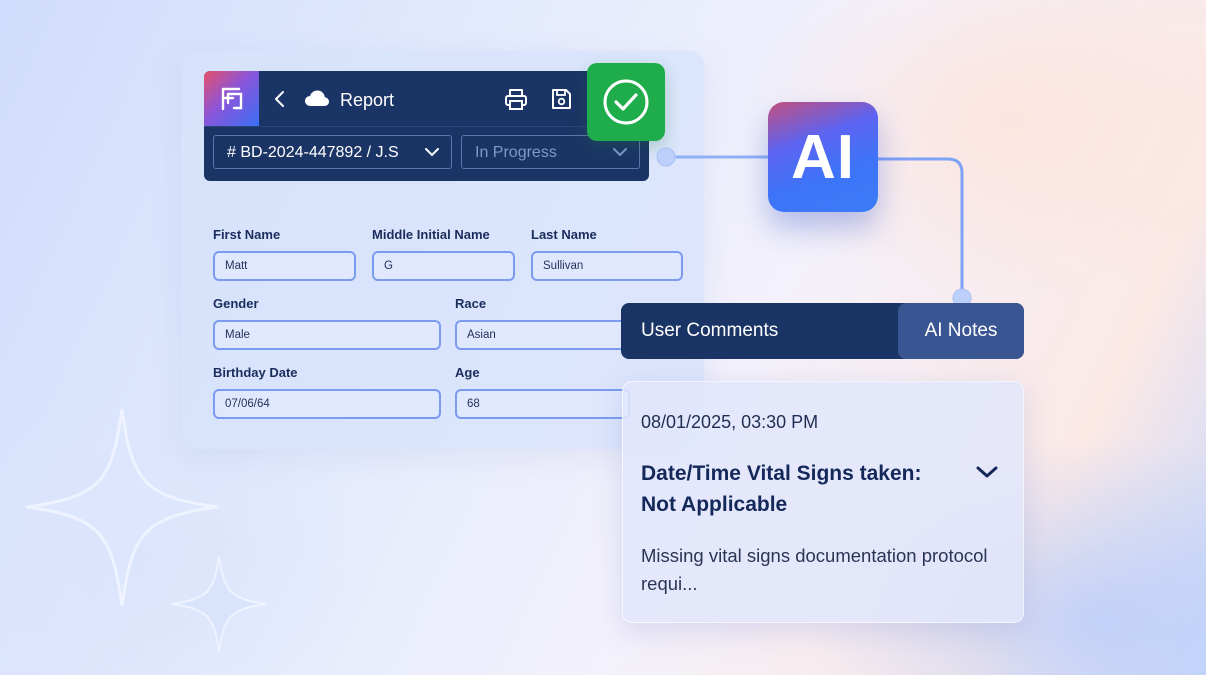 Image resolution: width=1206 pixels, height=675 pixels. What do you see at coordinates (219, 604) in the screenshot?
I see `sparkle-small-icon` at bounding box center [219, 604].